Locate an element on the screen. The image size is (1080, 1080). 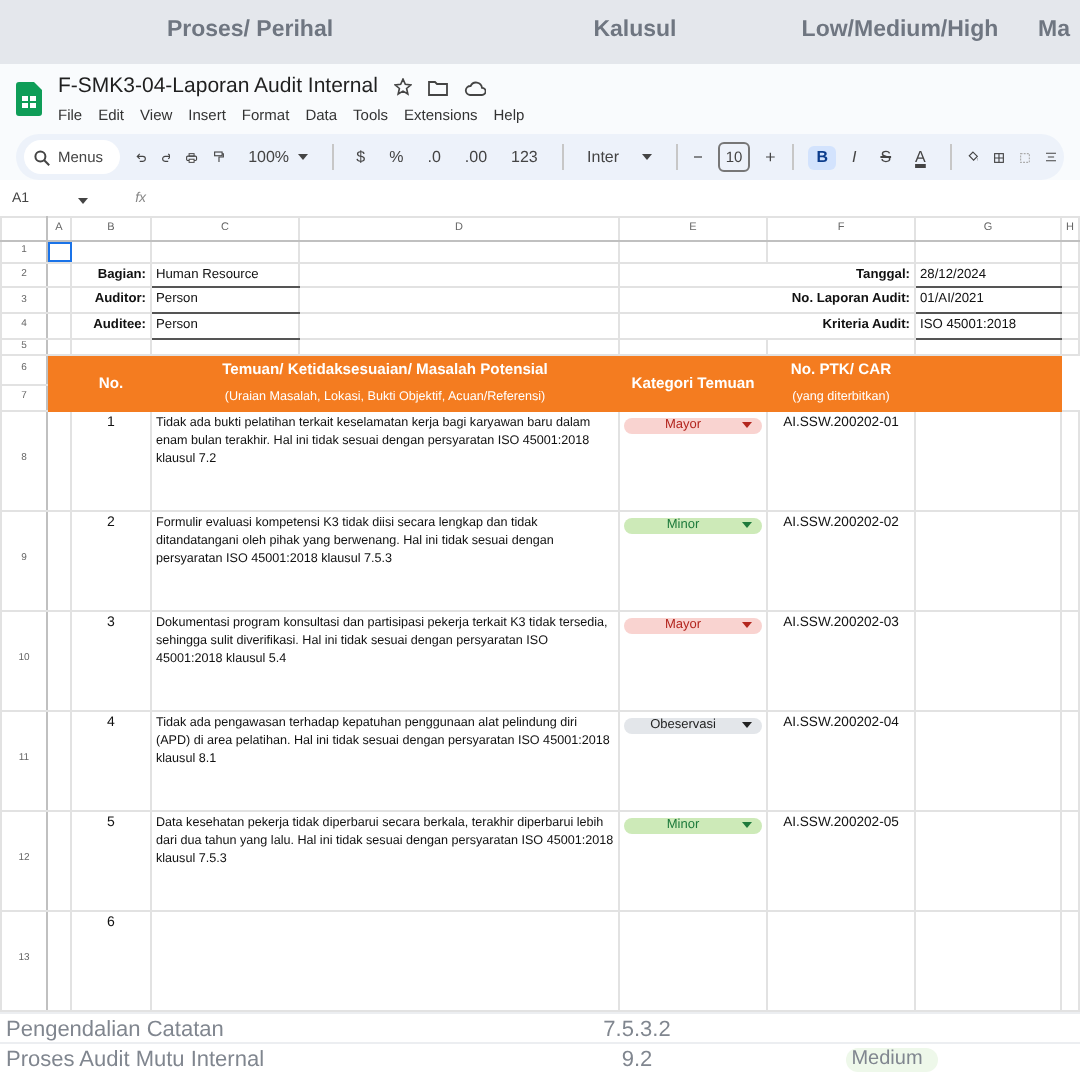
background-cell-text: 7.5.3.2 is located at coordinates (637, 1030).